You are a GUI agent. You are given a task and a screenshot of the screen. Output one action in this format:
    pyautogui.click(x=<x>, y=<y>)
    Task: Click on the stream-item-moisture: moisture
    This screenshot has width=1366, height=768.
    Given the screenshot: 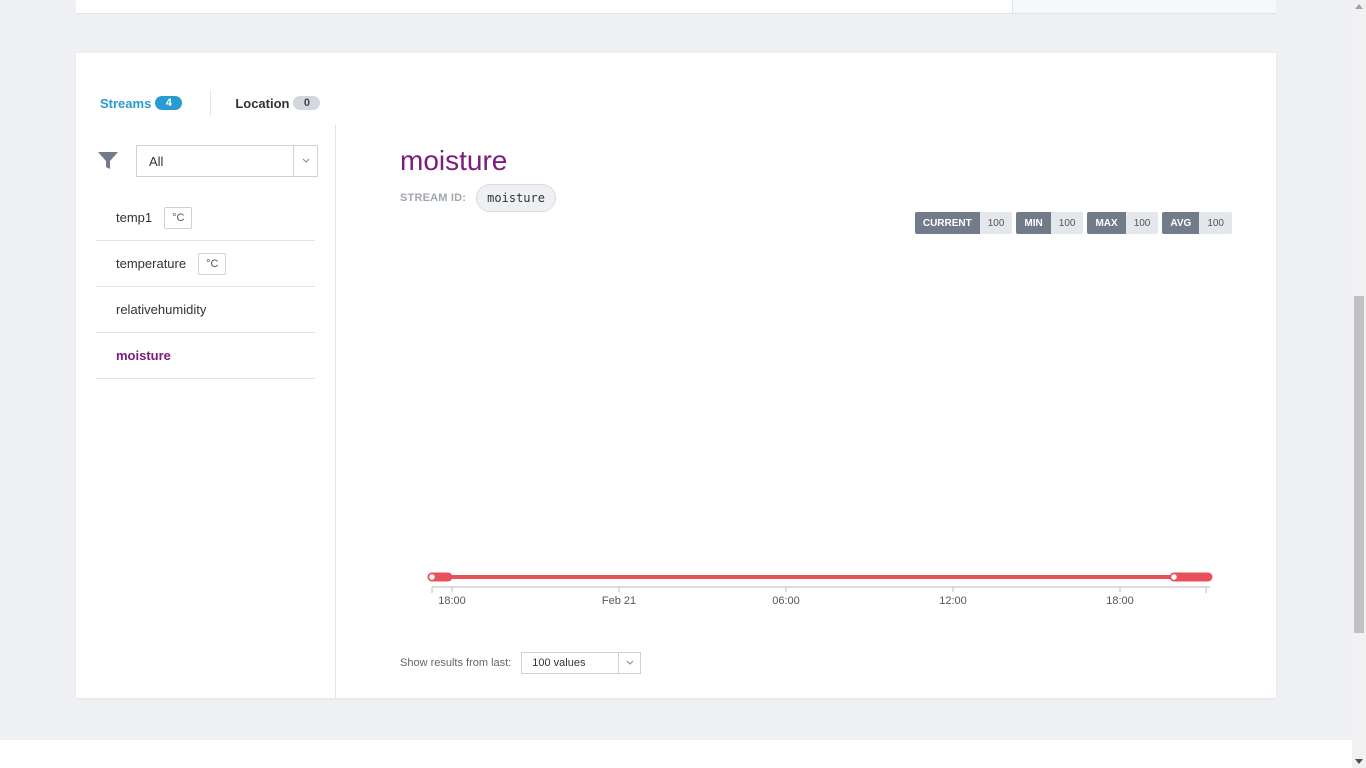 What is the action you would take?
    pyautogui.click(x=205, y=356)
    